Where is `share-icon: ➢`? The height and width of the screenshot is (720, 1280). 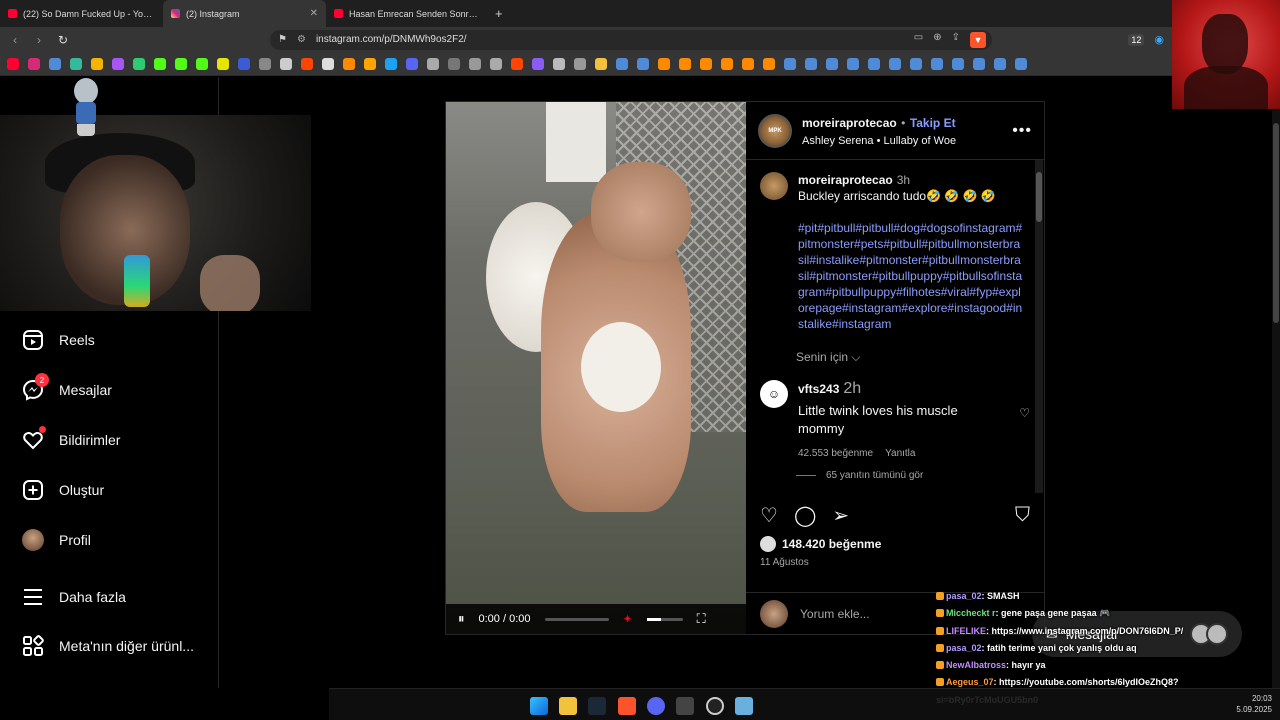
share-icon: ➢ is located at coordinates (840, 515).